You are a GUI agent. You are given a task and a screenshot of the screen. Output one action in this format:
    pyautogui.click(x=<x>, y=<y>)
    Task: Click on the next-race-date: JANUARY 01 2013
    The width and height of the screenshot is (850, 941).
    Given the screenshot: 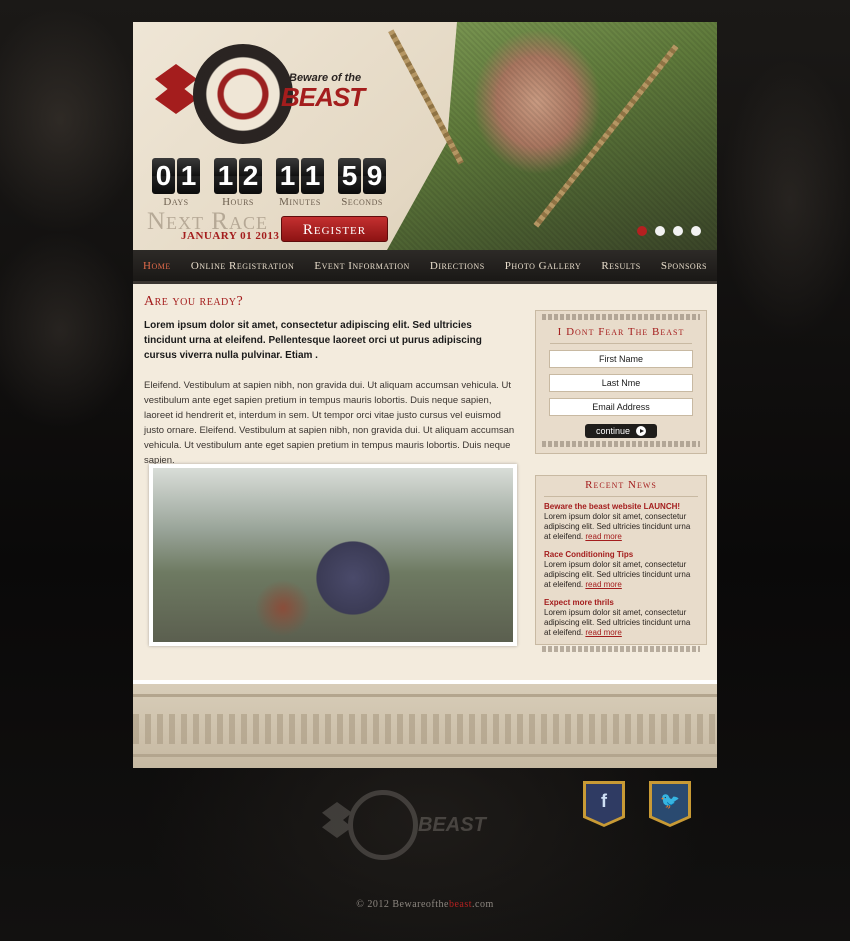 What is the action you would take?
    pyautogui.click(x=230, y=236)
    